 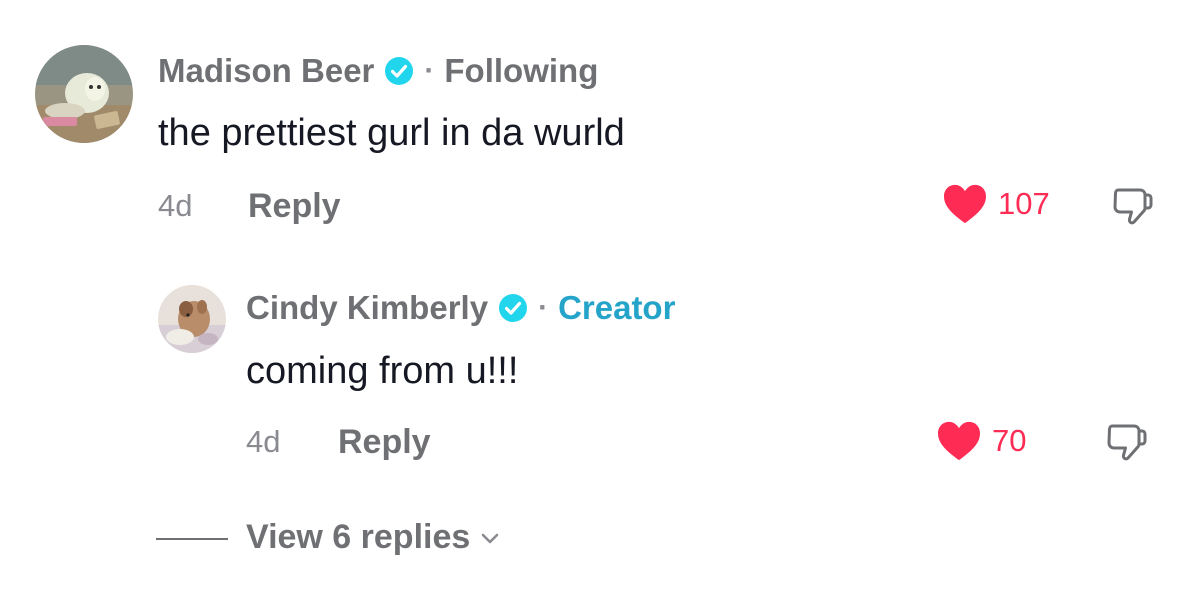 What do you see at coordinates (1024, 203) in the screenshot?
I see `like-count: 107` at bounding box center [1024, 203].